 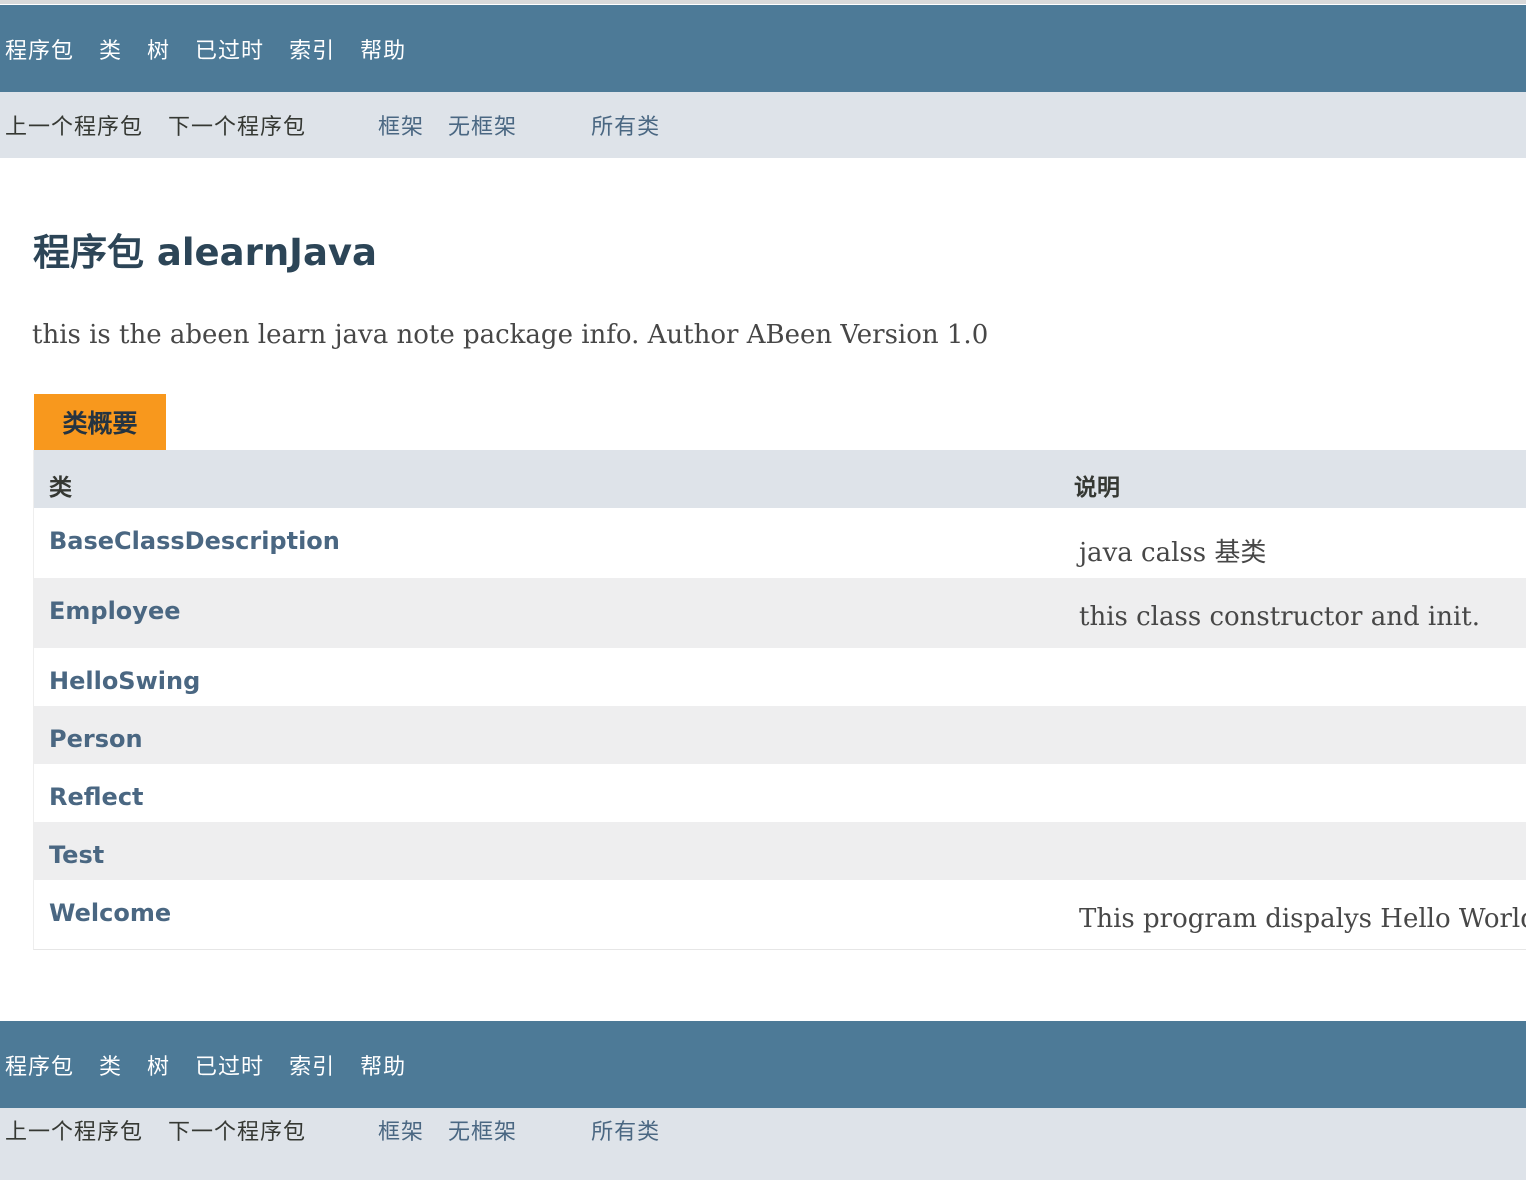 What do you see at coordinates (158, 1065) in the screenshot?
I see `bottom-nav-tree: 树` at bounding box center [158, 1065].